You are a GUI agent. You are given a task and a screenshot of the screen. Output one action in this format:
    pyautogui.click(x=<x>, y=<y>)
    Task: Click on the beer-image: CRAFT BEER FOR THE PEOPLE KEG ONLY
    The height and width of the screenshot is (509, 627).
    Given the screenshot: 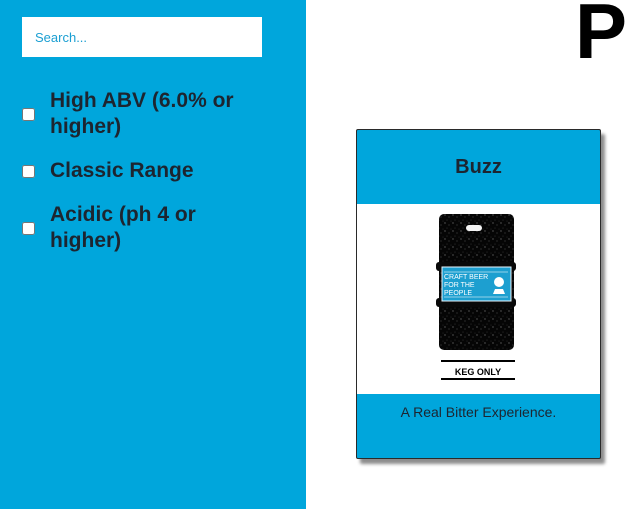 What is the action you would take?
    pyautogui.click(x=478, y=299)
    